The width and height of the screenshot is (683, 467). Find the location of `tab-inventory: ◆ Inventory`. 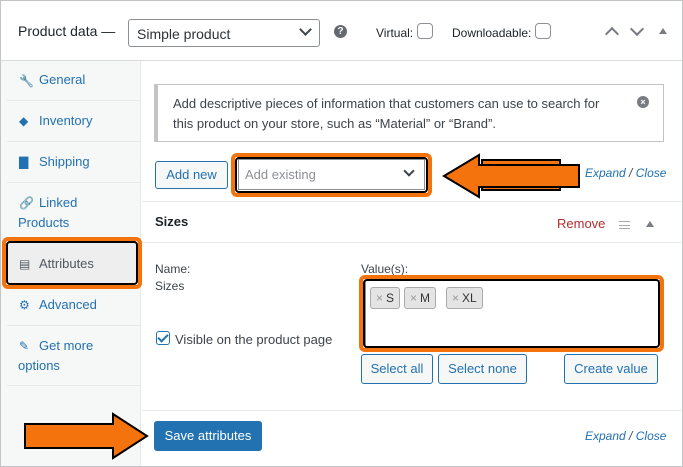

tab-inventory: ◆ Inventory is located at coordinates (74, 121).